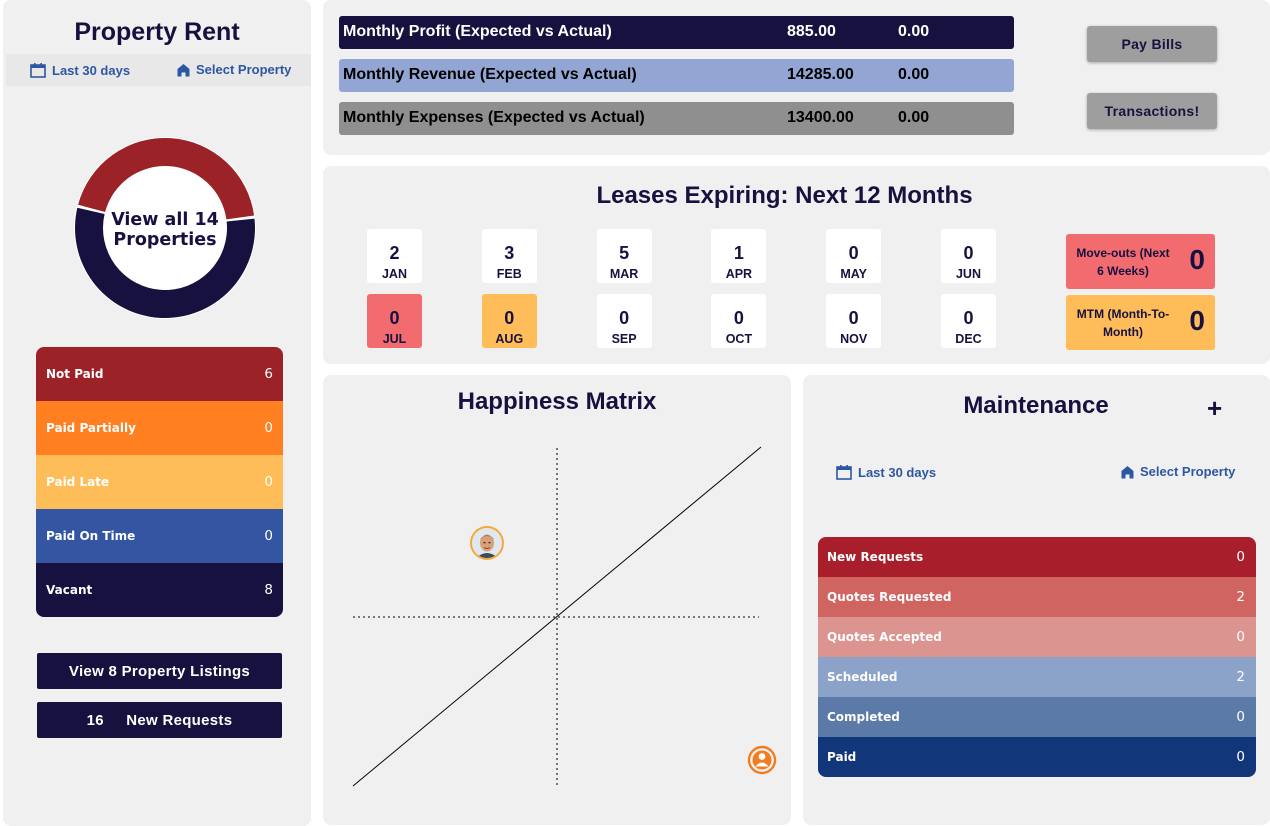 The width and height of the screenshot is (1270, 826). I want to click on lease-month-count: 3, so click(509, 253).